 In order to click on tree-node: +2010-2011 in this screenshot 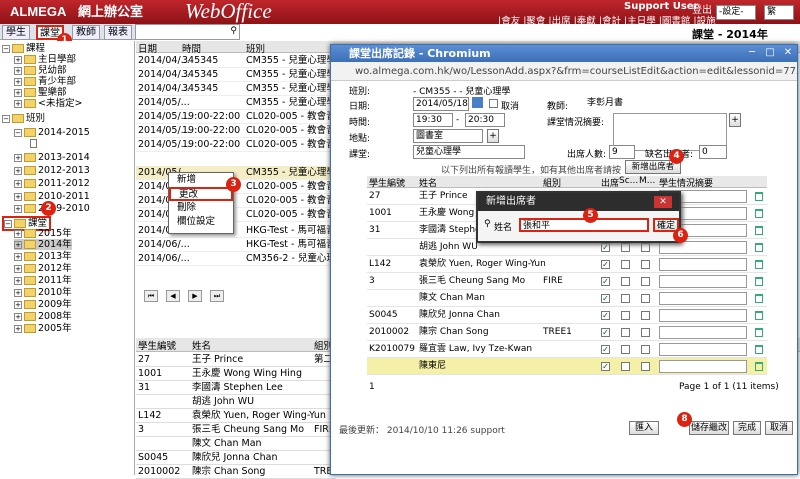, I will do `click(52, 196)`.